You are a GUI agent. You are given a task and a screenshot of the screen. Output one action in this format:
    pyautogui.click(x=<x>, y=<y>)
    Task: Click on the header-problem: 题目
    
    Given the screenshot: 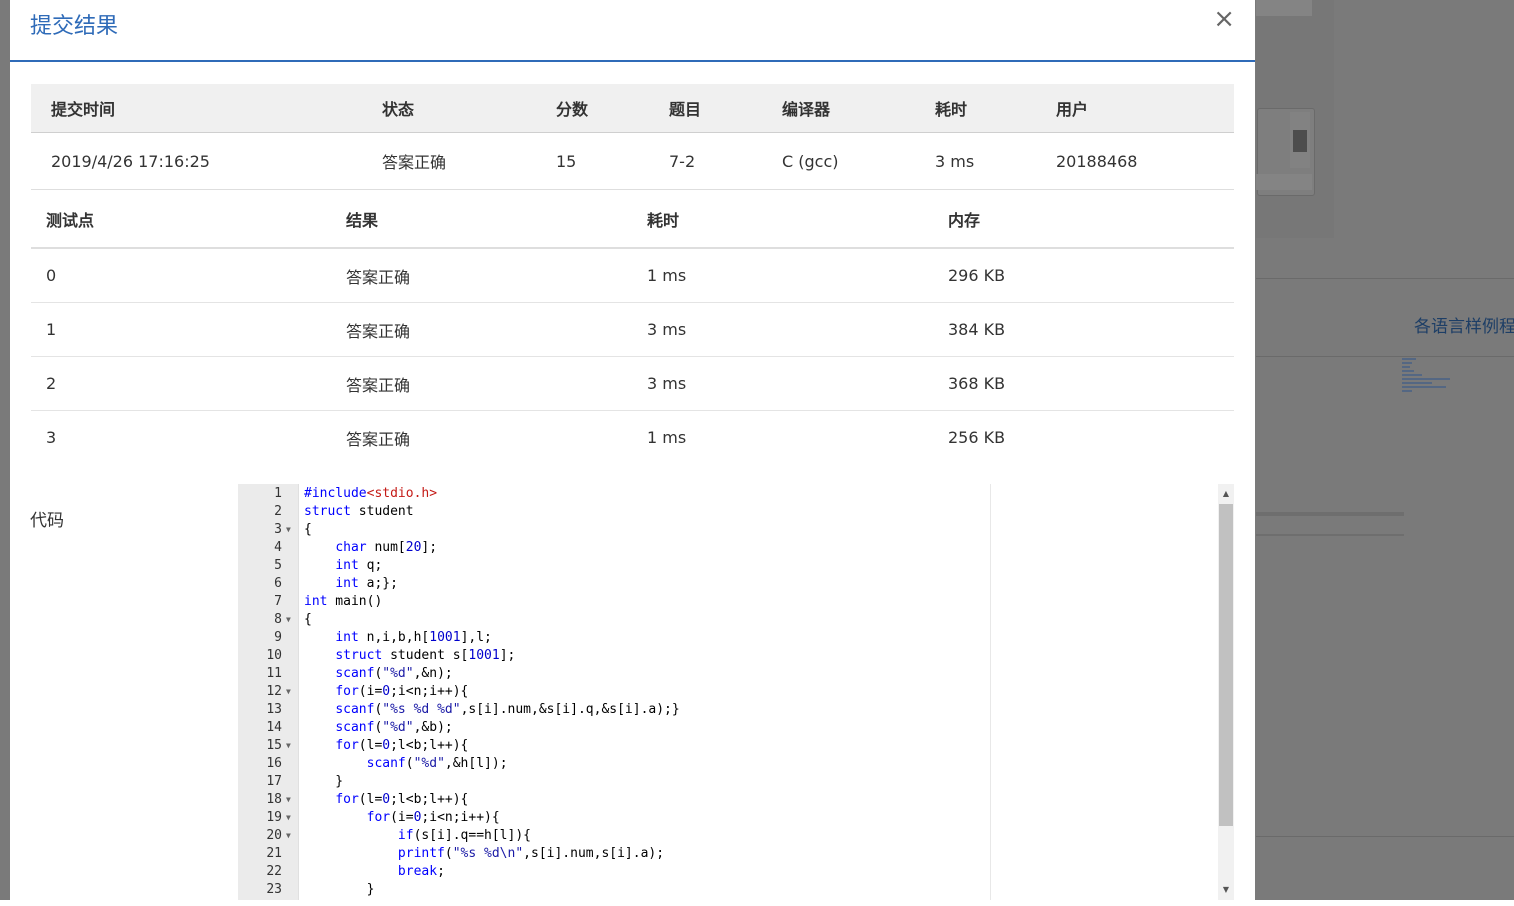 What is the action you would take?
    pyautogui.click(x=705, y=108)
    